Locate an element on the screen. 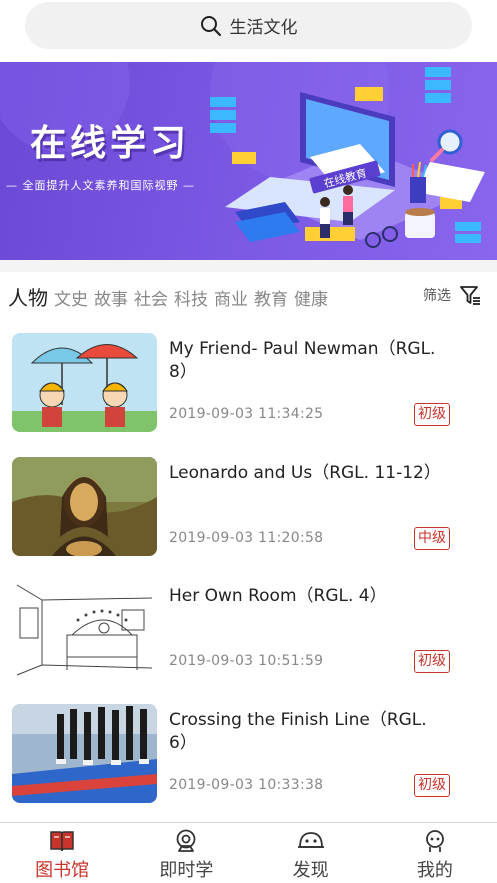  category-tab-people: 人物 is located at coordinates (28, 296).